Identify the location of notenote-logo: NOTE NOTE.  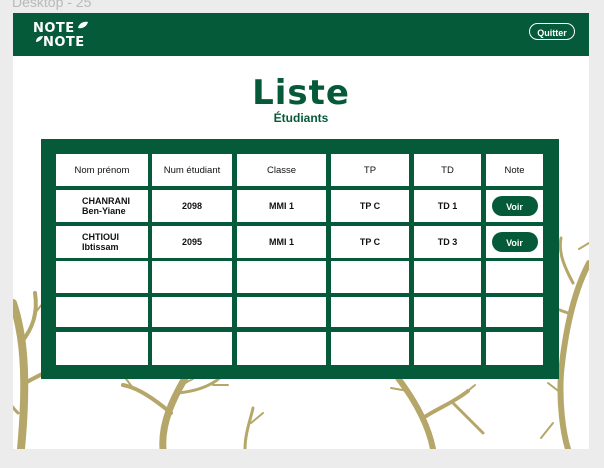
(68, 35).